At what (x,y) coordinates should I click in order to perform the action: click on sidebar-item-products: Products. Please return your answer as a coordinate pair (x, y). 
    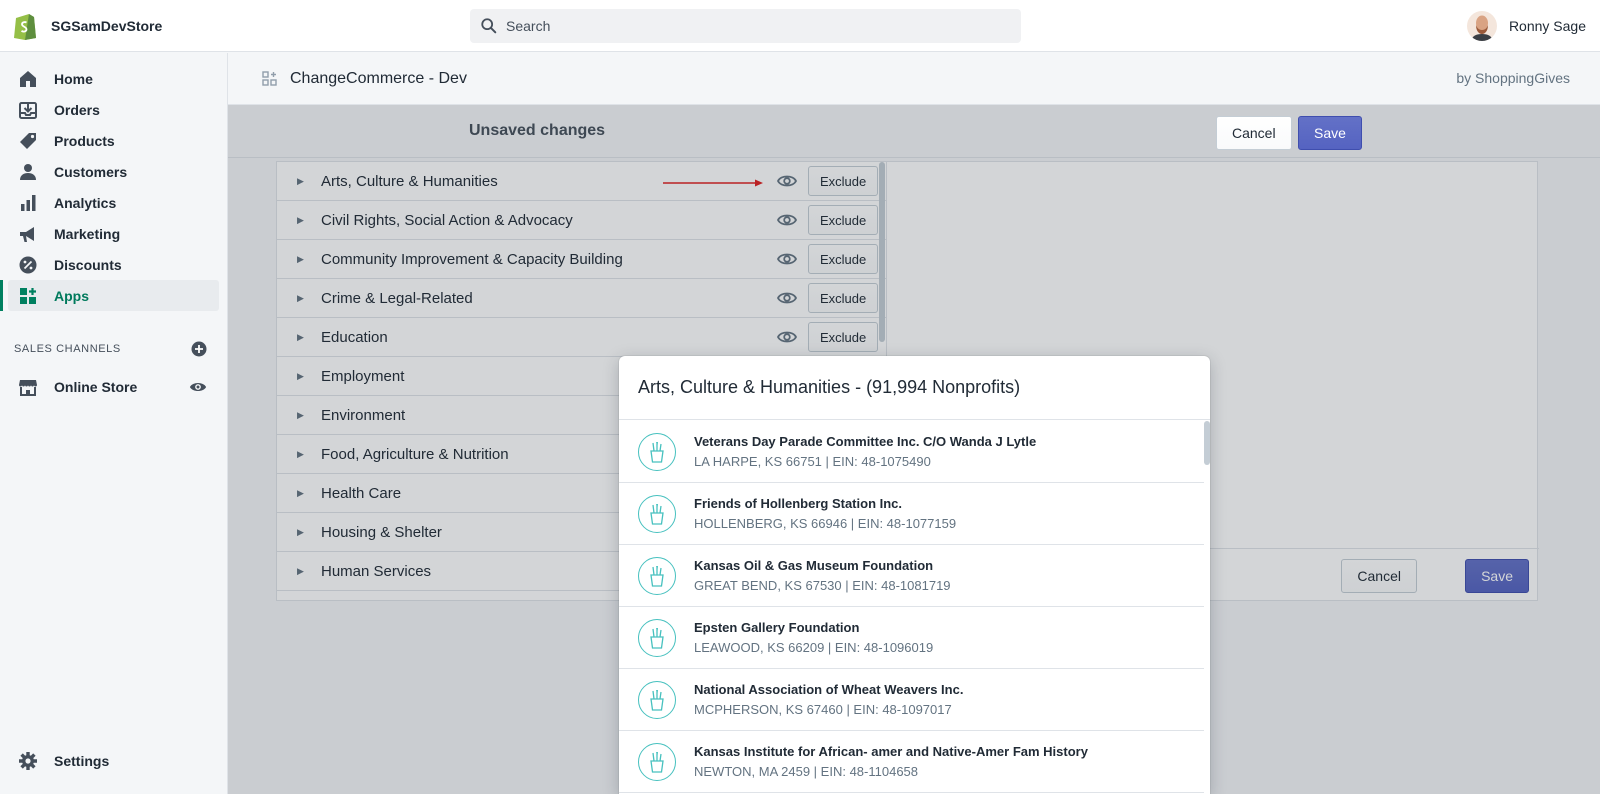
    Looking at the image, I should click on (113, 140).